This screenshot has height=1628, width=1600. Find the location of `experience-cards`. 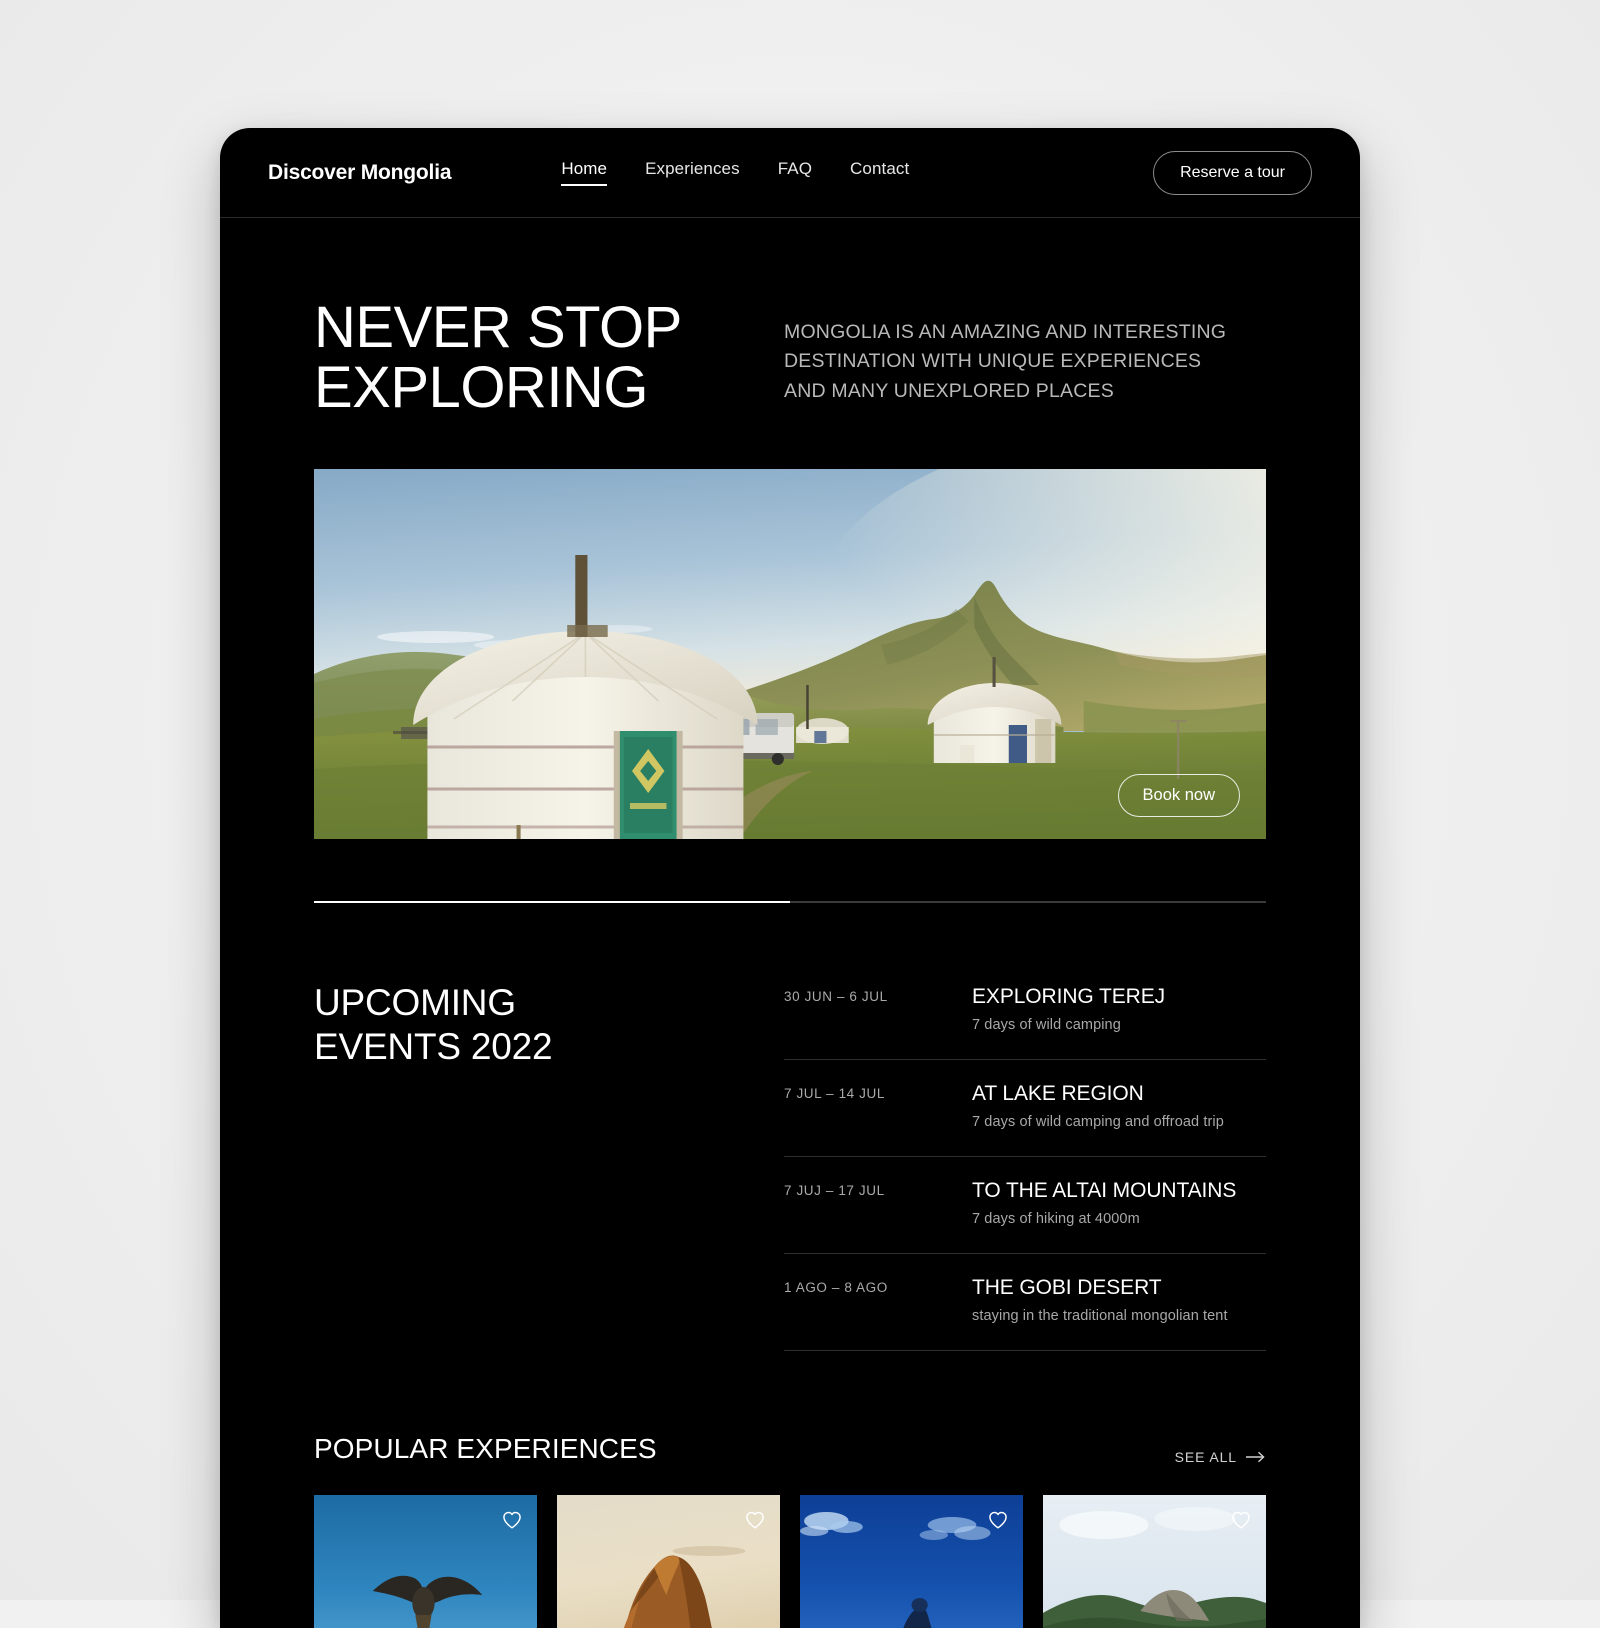

experience-cards is located at coordinates (790, 1561).